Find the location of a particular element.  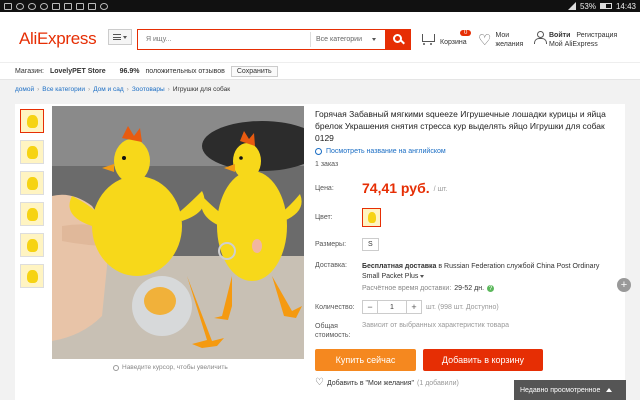

cart-count-badge: 0 is located at coordinates (466, 33).